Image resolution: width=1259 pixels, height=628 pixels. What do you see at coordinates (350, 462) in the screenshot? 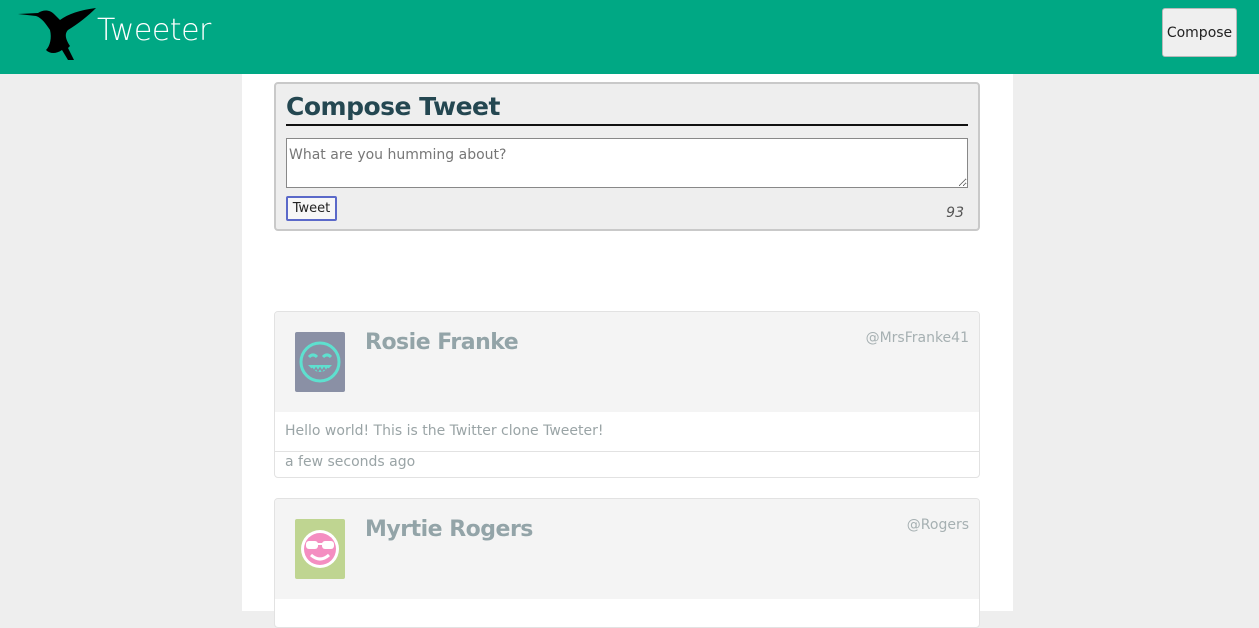
I see `tweet-timestamp: a few seconds ago` at bounding box center [350, 462].